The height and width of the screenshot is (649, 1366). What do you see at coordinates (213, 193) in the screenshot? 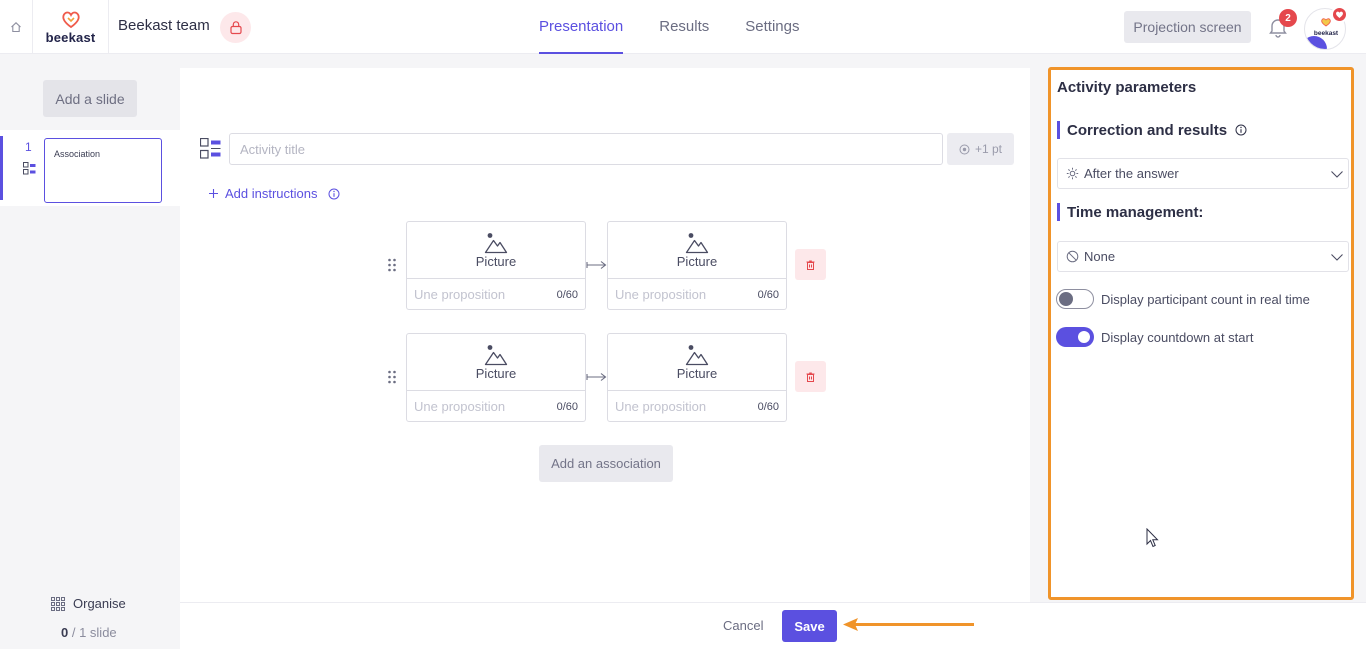
I see `plus-icon` at bounding box center [213, 193].